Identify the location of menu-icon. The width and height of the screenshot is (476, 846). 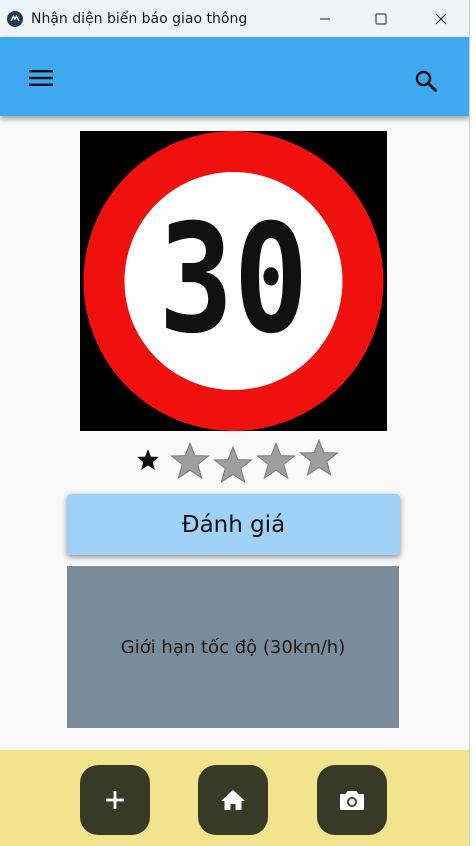
(41, 78).